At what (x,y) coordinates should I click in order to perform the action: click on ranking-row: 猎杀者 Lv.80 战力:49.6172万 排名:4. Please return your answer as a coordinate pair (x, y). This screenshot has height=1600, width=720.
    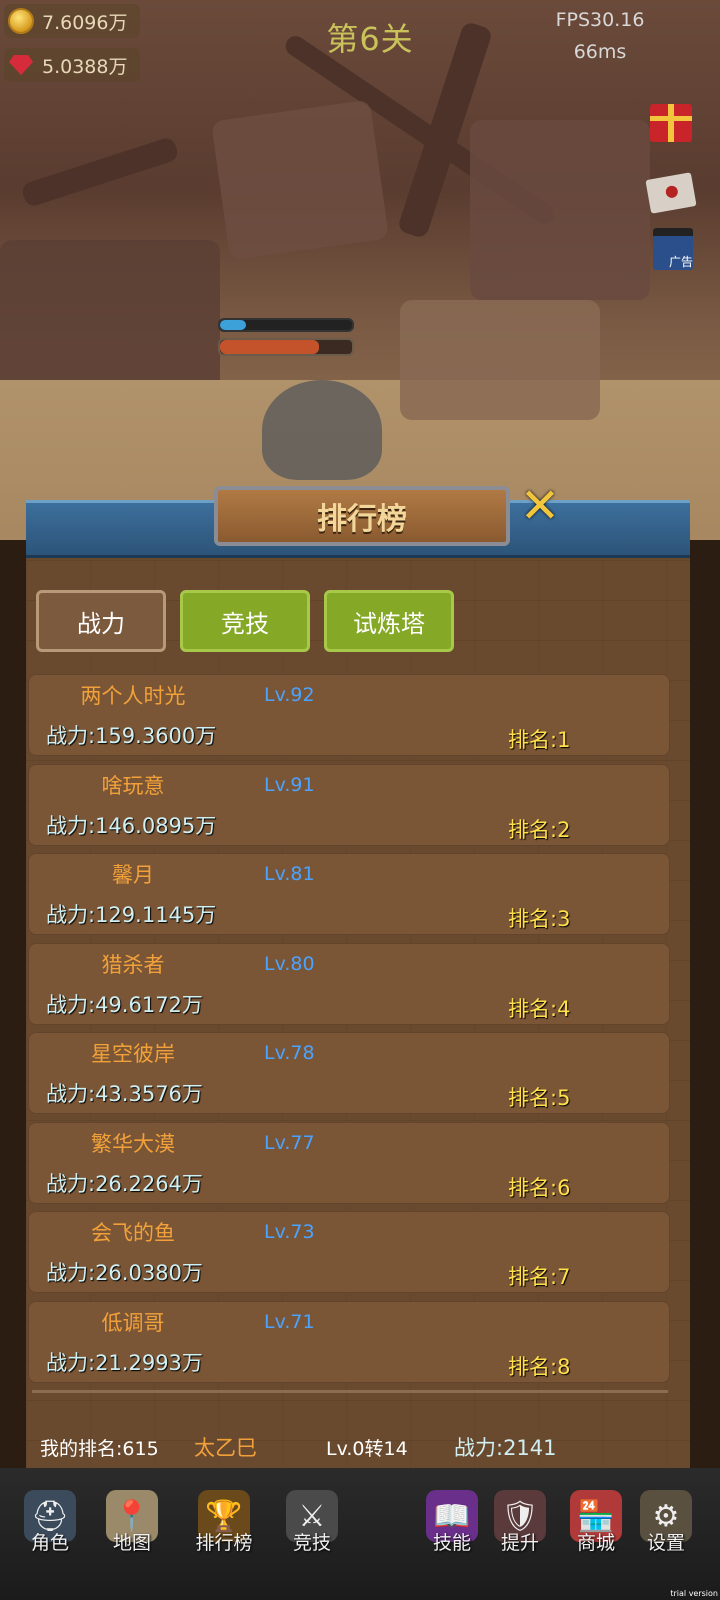
    Looking at the image, I should click on (349, 983).